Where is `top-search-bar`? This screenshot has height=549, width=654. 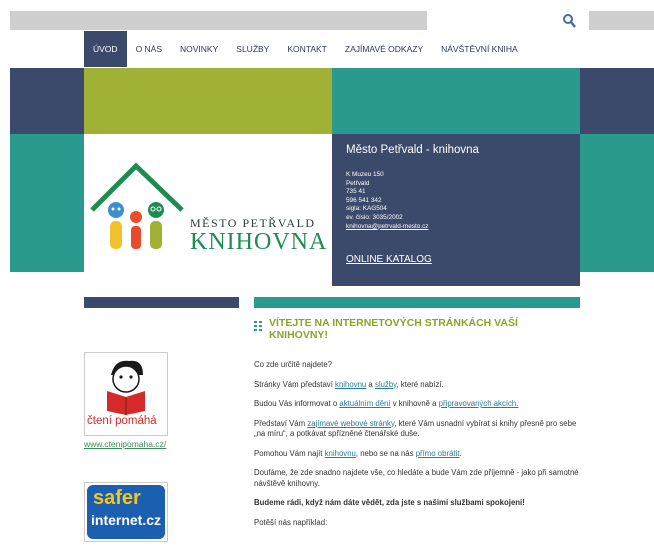 top-search-bar is located at coordinates (332, 20).